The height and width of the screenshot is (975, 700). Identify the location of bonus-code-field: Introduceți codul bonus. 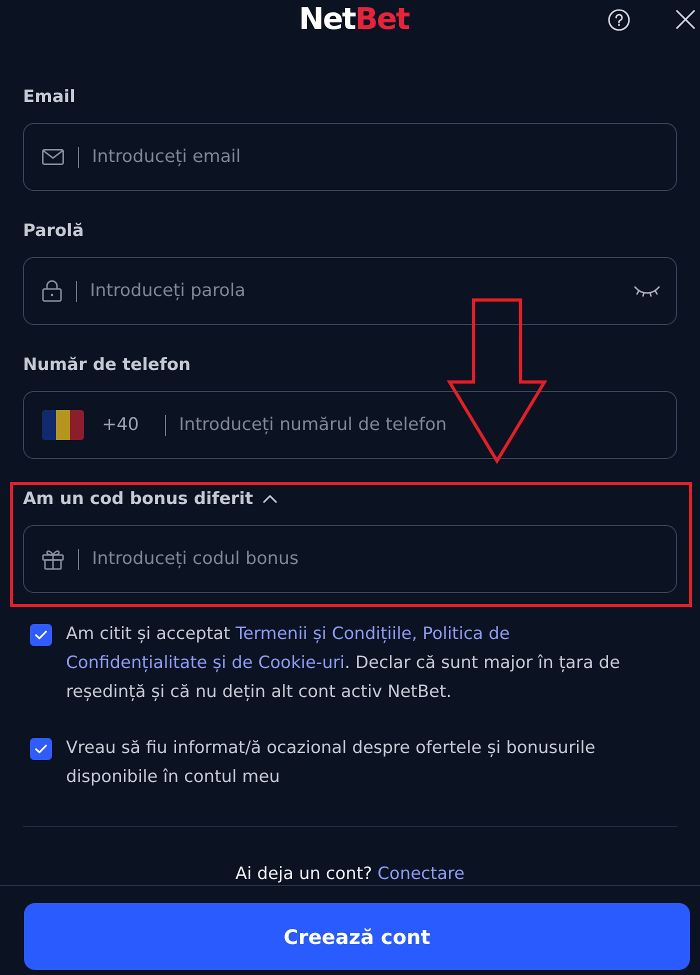
(350, 559).